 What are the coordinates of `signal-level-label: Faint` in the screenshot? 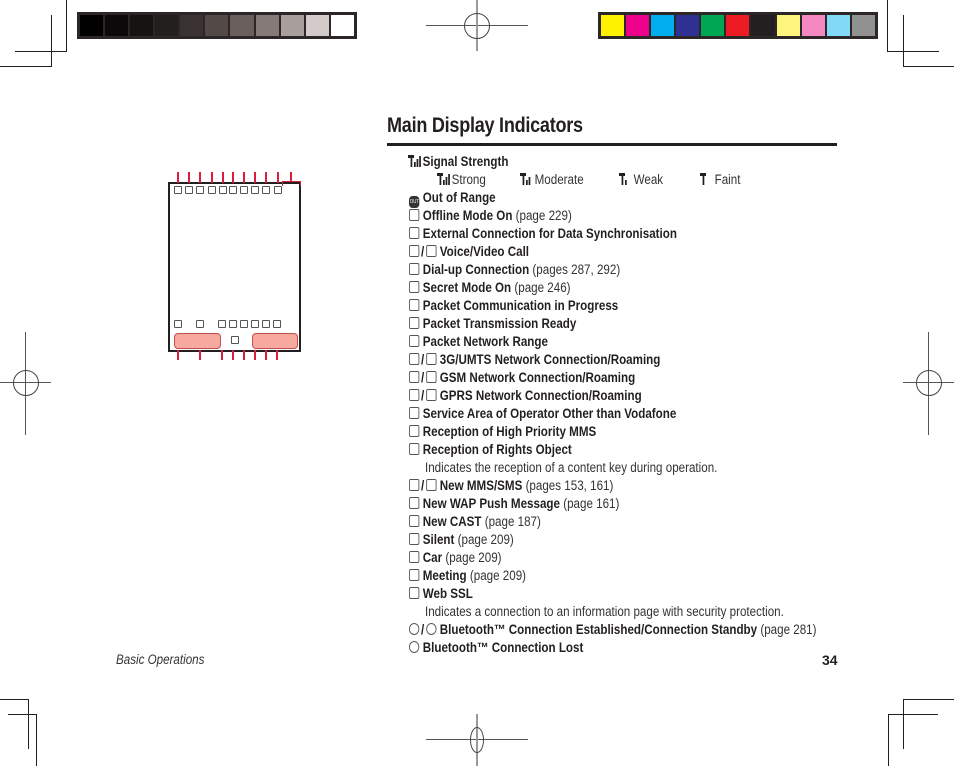 It's located at (727, 179).